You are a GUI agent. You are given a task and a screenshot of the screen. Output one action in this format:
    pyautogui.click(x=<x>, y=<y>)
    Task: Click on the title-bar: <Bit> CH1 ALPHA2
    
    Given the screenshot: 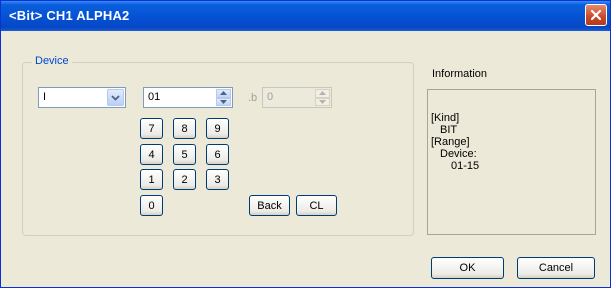 What is the action you would take?
    pyautogui.click(x=305, y=16)
    